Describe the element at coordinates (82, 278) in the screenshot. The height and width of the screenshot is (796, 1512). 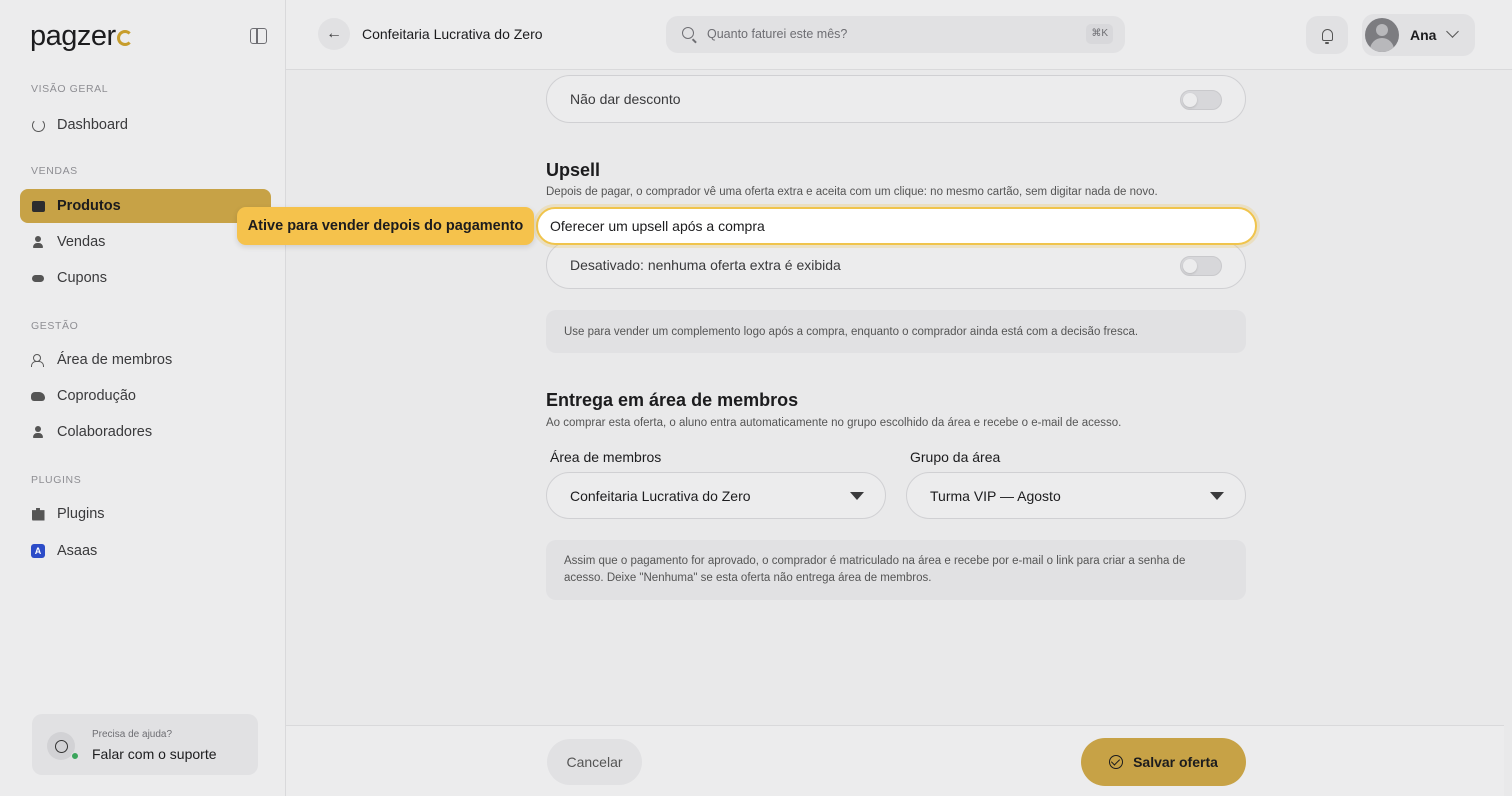
I see `sidebar-item-label: Cupons` at that location.